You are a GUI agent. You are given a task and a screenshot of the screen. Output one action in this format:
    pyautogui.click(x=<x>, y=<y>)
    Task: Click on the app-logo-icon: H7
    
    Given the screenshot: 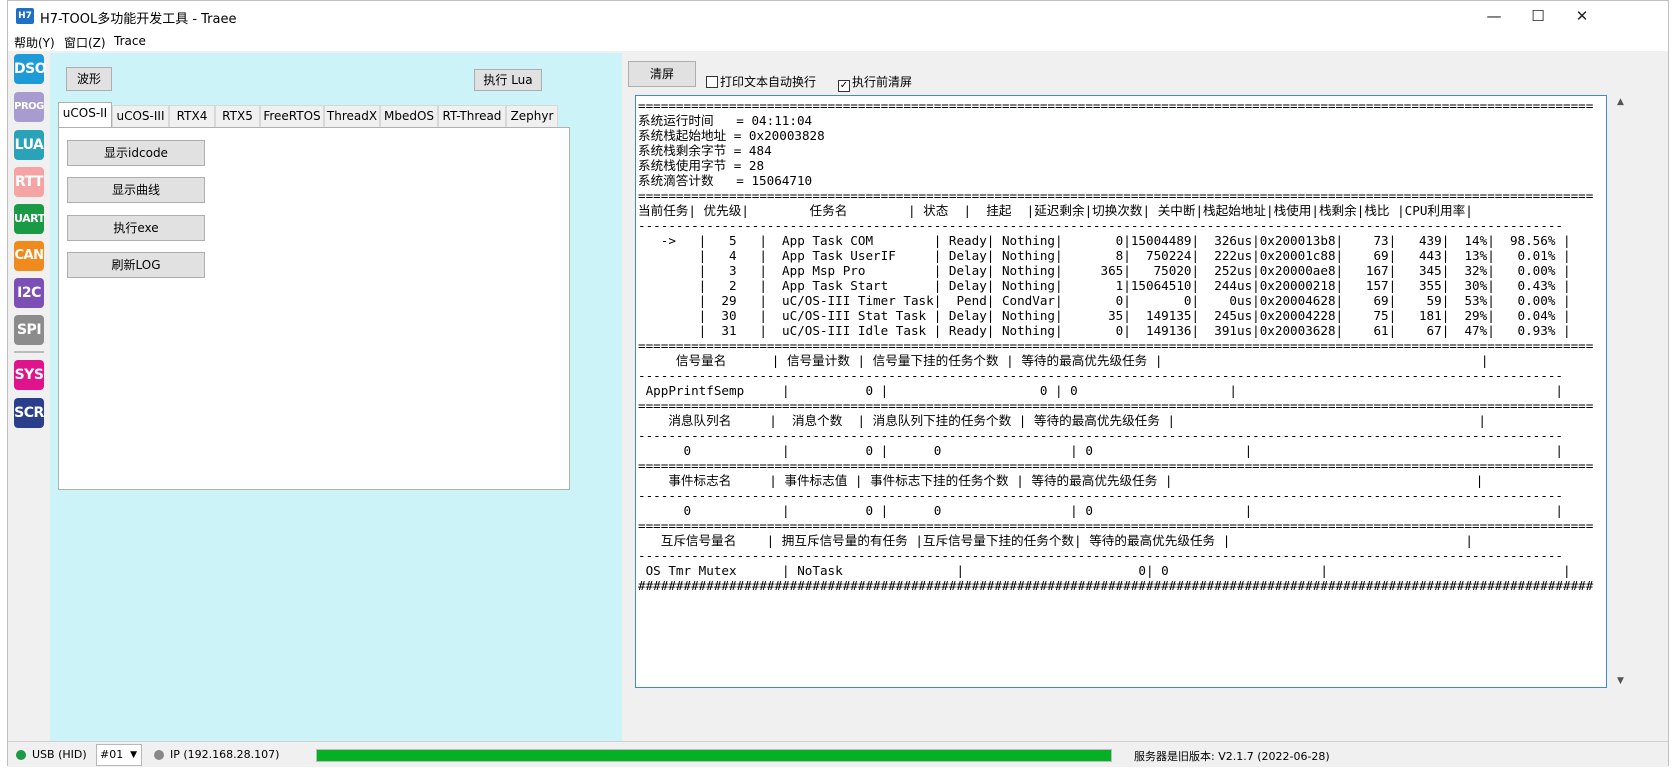 What is the action you would take?
    pyautogui.click(x=25, y=16)
    